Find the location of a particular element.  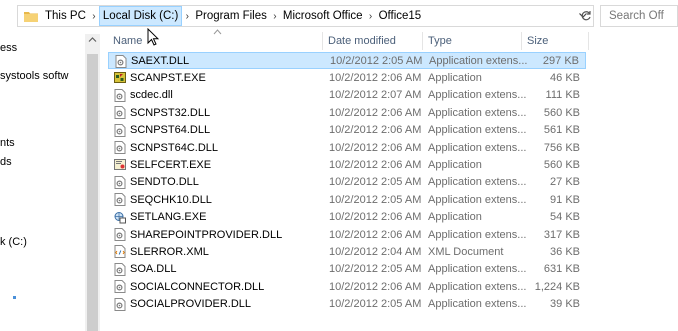

breadcrumb-local-disk: Local Disk (C:) is located at coordinates (140, 16).